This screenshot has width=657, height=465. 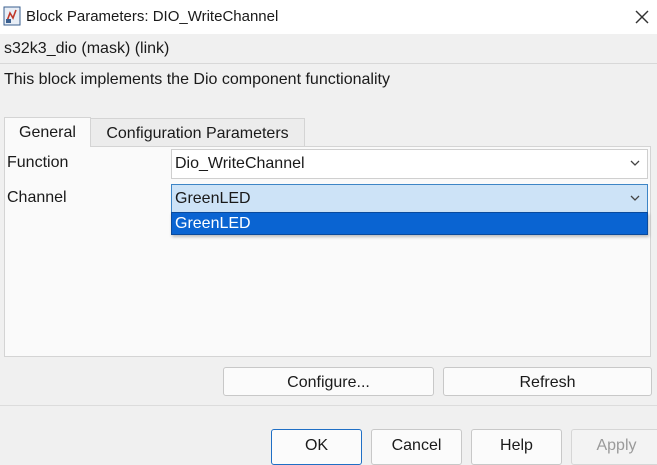 I want to click on refresh-button: Refresh, so click(x=547, y=381).